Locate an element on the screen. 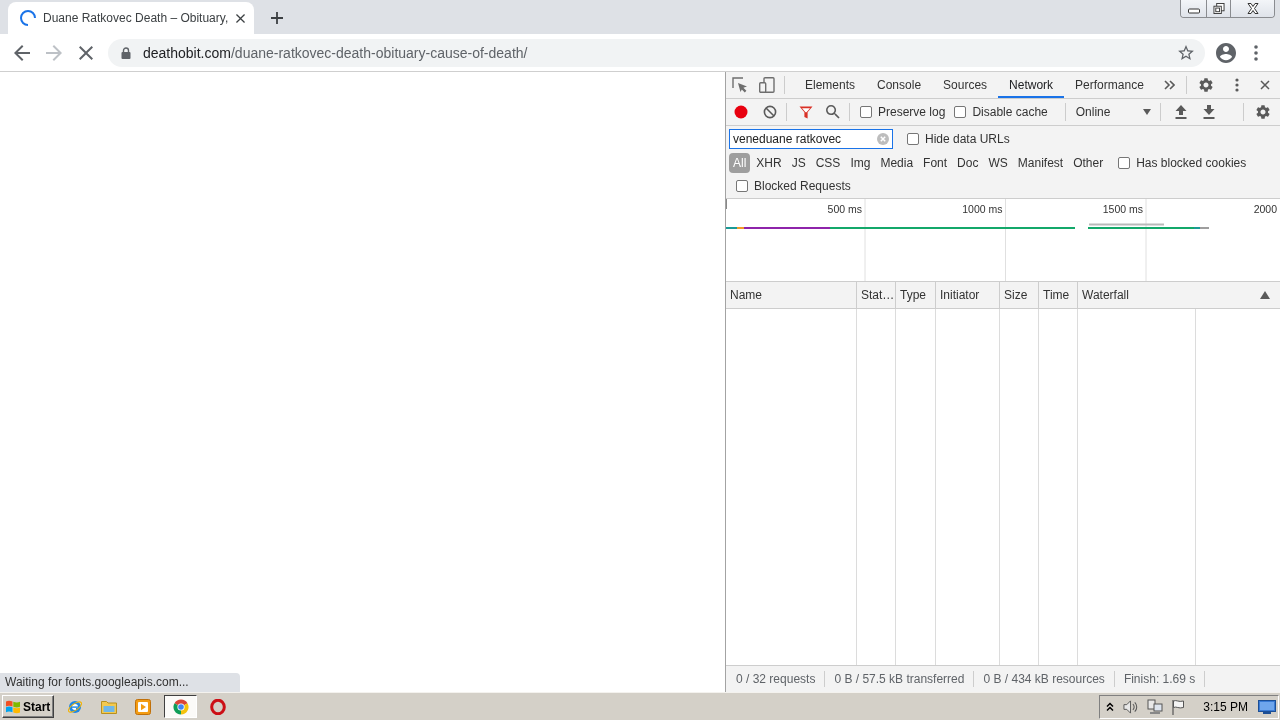 The width and height of the screenshot is (1280, 720). close-button is located at coordinates (1252, 8).